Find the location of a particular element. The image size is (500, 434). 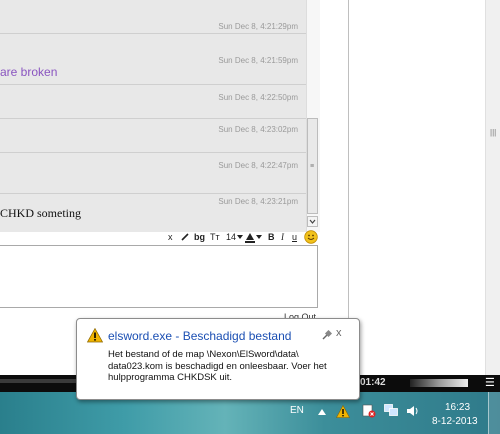

chat-scrollbar-thumb: ≡ is located at coordinates (312, 166).